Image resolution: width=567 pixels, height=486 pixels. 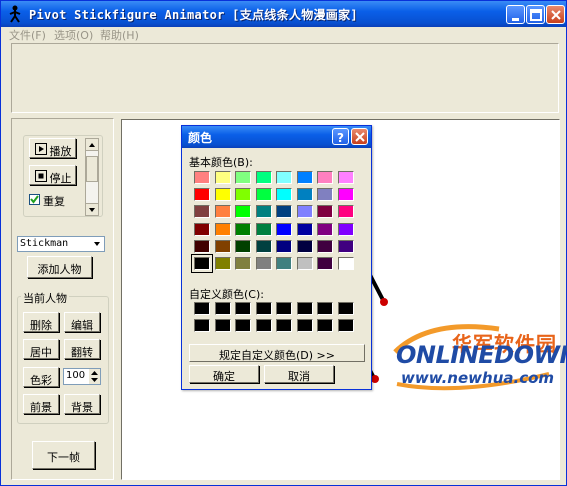 I want to click on next-frame-button: 下一帧, so click(x=63, y=455).